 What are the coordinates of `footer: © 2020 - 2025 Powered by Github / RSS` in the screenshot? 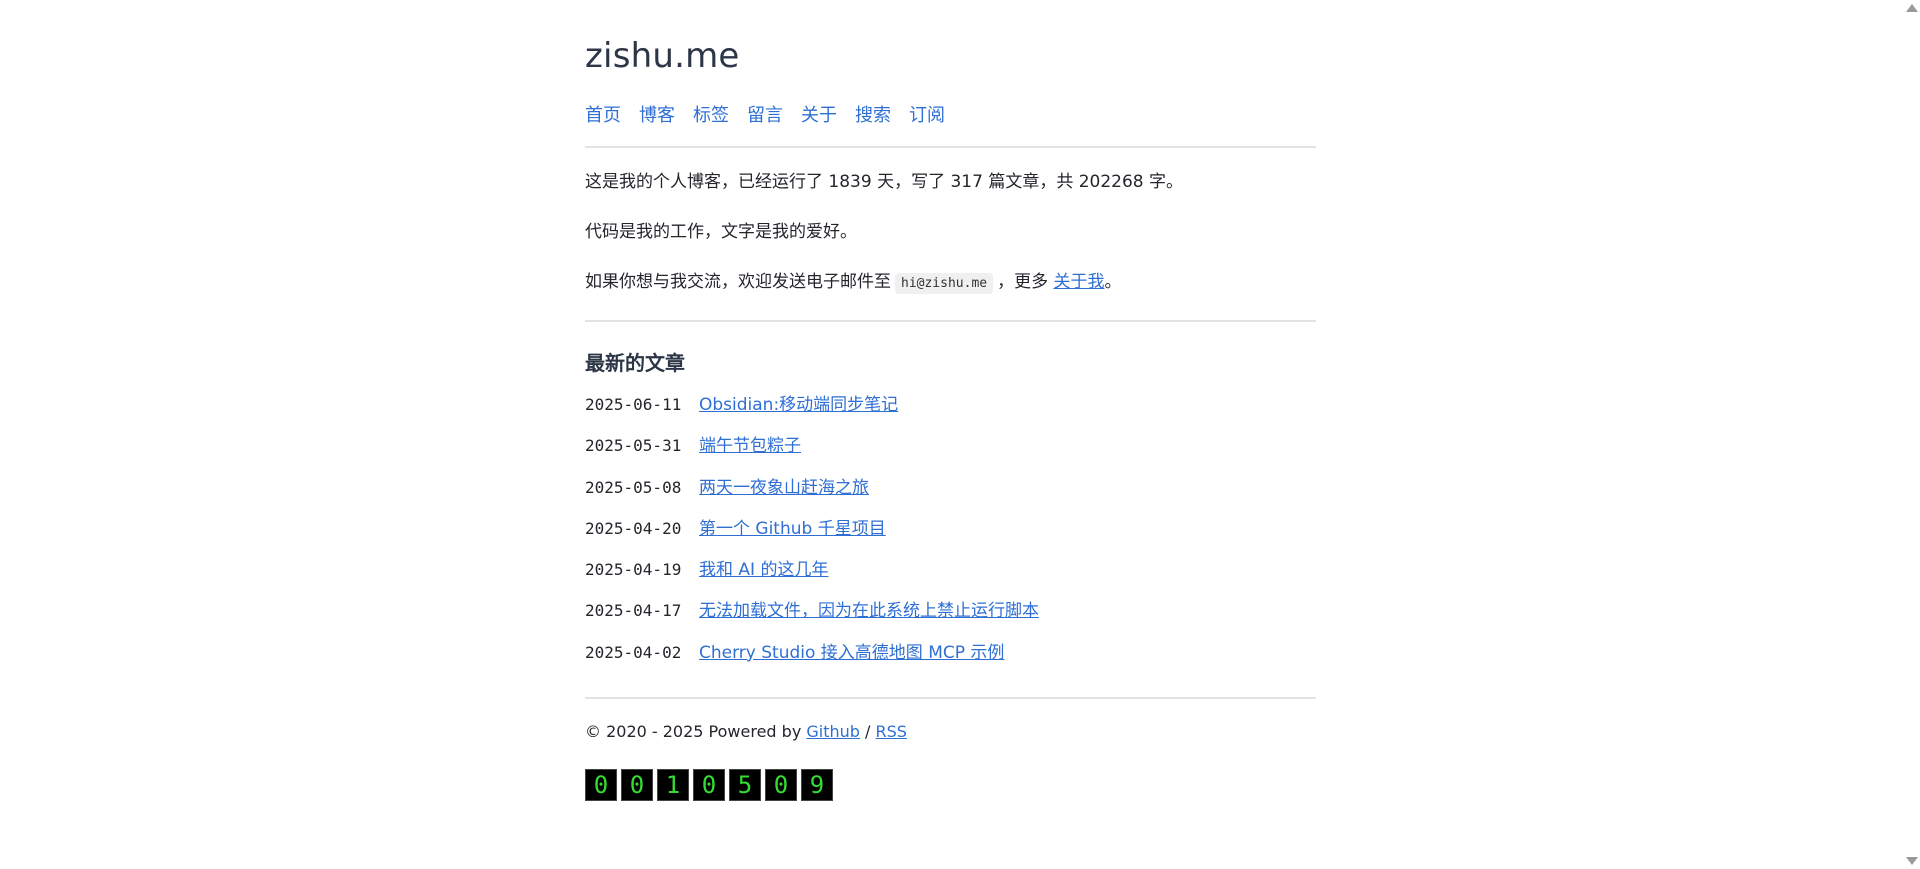 It's located at (950, 732).